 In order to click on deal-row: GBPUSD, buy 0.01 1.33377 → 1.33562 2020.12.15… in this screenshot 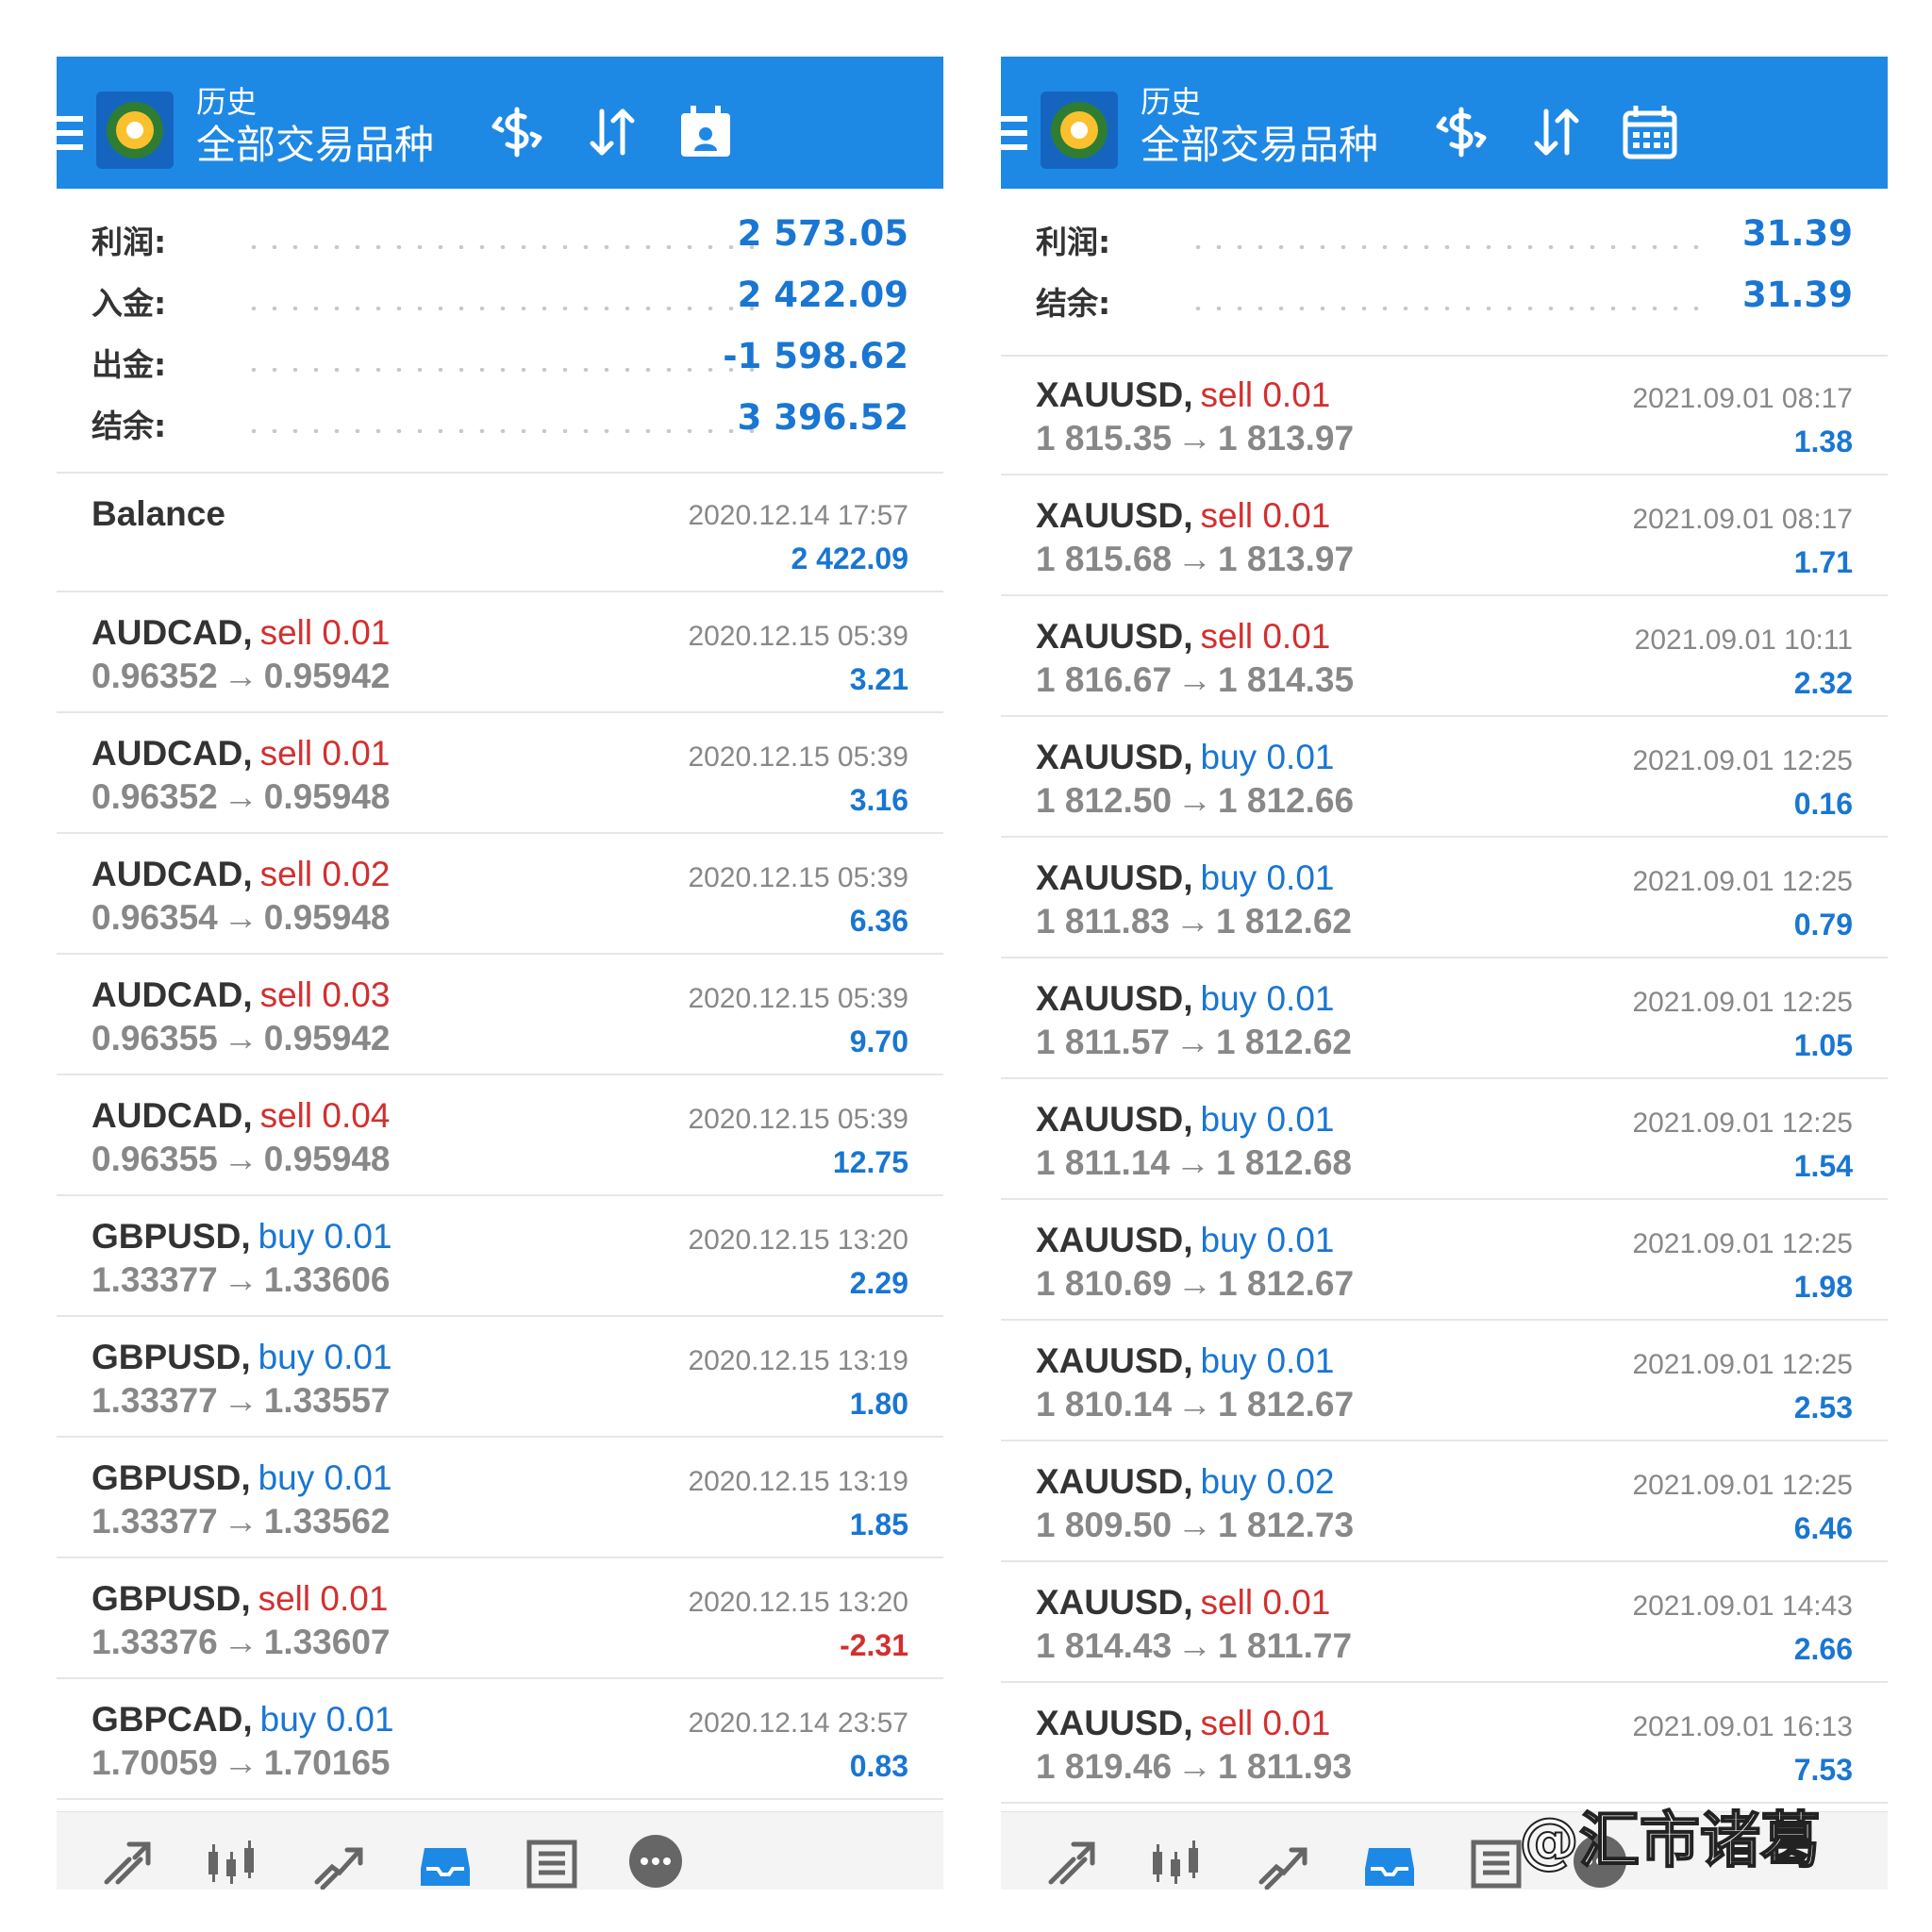, I will do `click(500, 1498)`.